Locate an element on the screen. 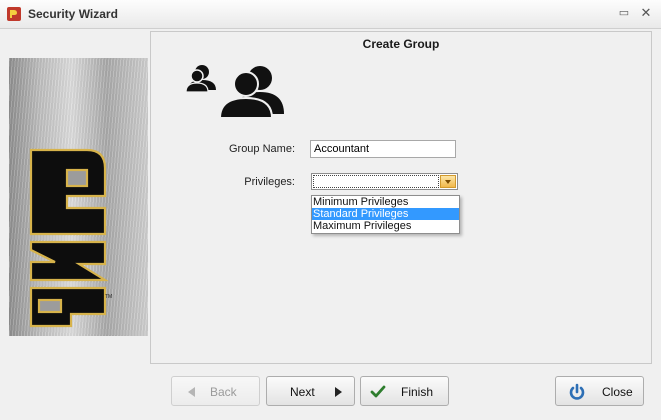  dropdown-arrow-icon is located at coordinates (448, 181).